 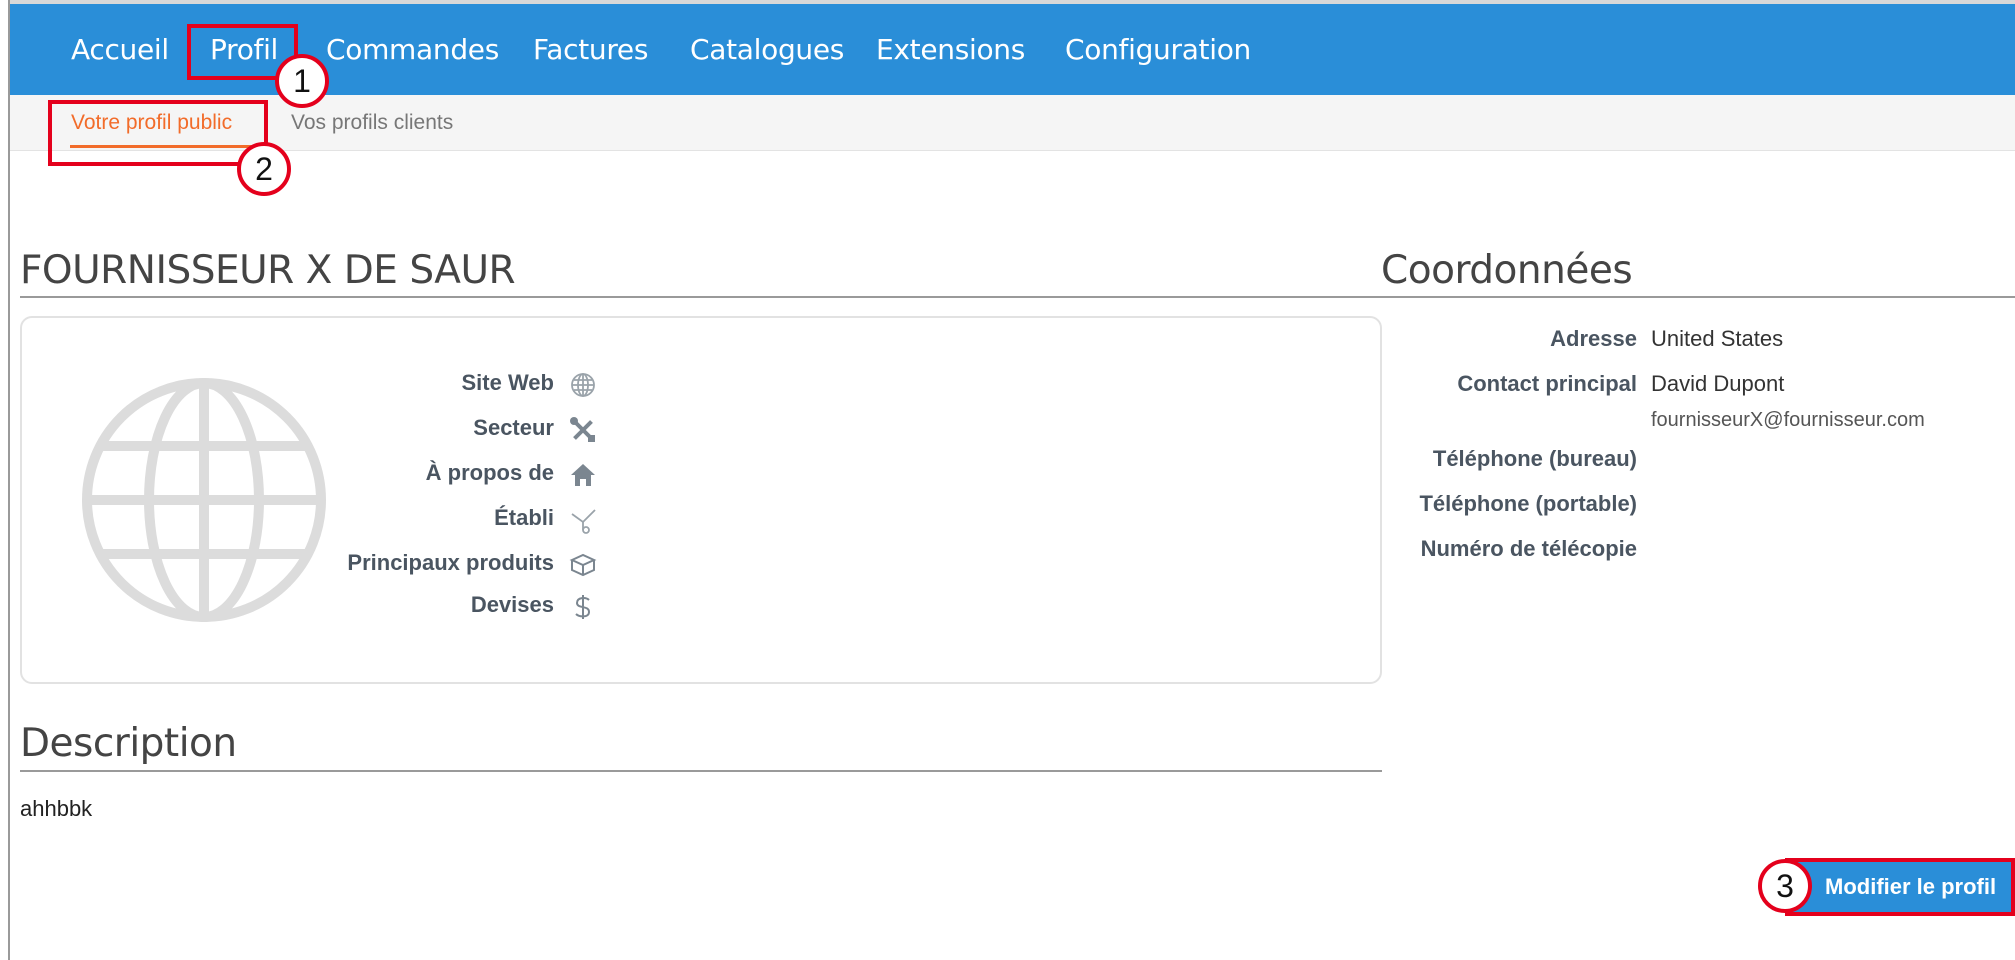 I want to click on telephone-portable-label: Téléphone (portable), so click(x=1528, y=503).